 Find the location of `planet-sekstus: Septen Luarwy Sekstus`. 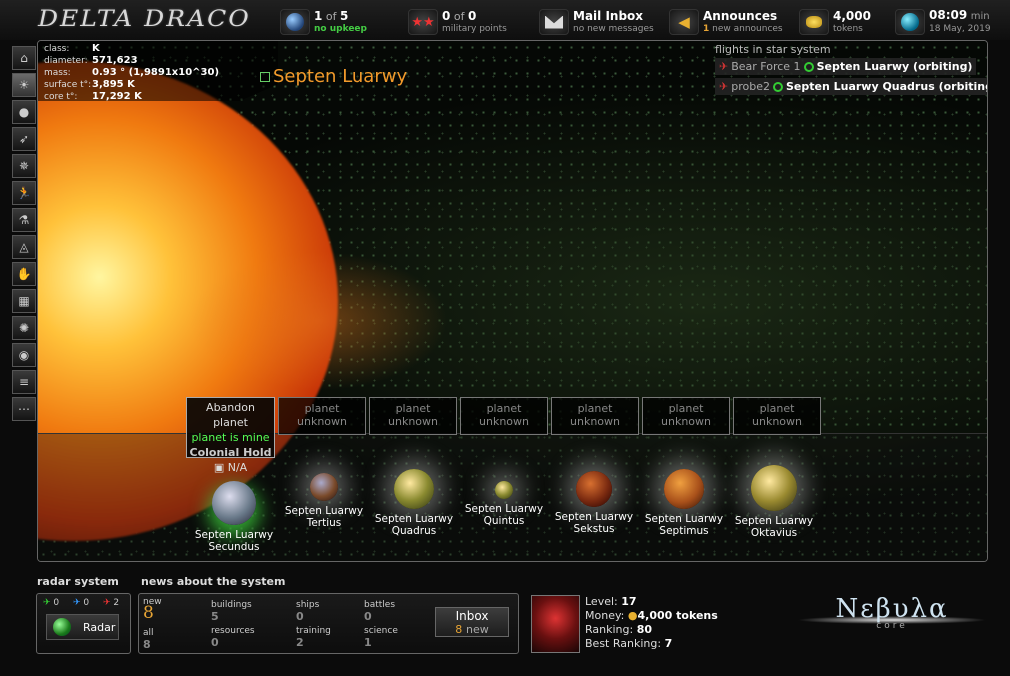

planet-sekstus: Septen Luarwy Sekstus is located at coordinates (594, 503).